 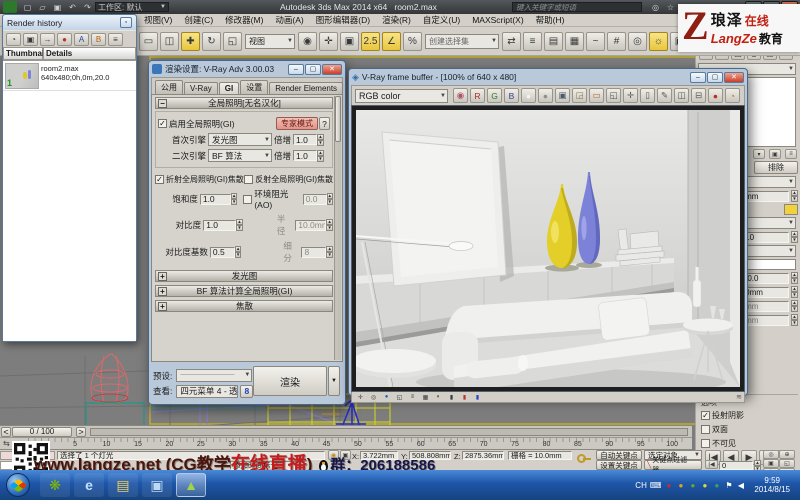 What do you see at coordinates (791, 154) in the screenshot?
I see `configure-modifier-icon: ≡` at bounding box center [791, 154].